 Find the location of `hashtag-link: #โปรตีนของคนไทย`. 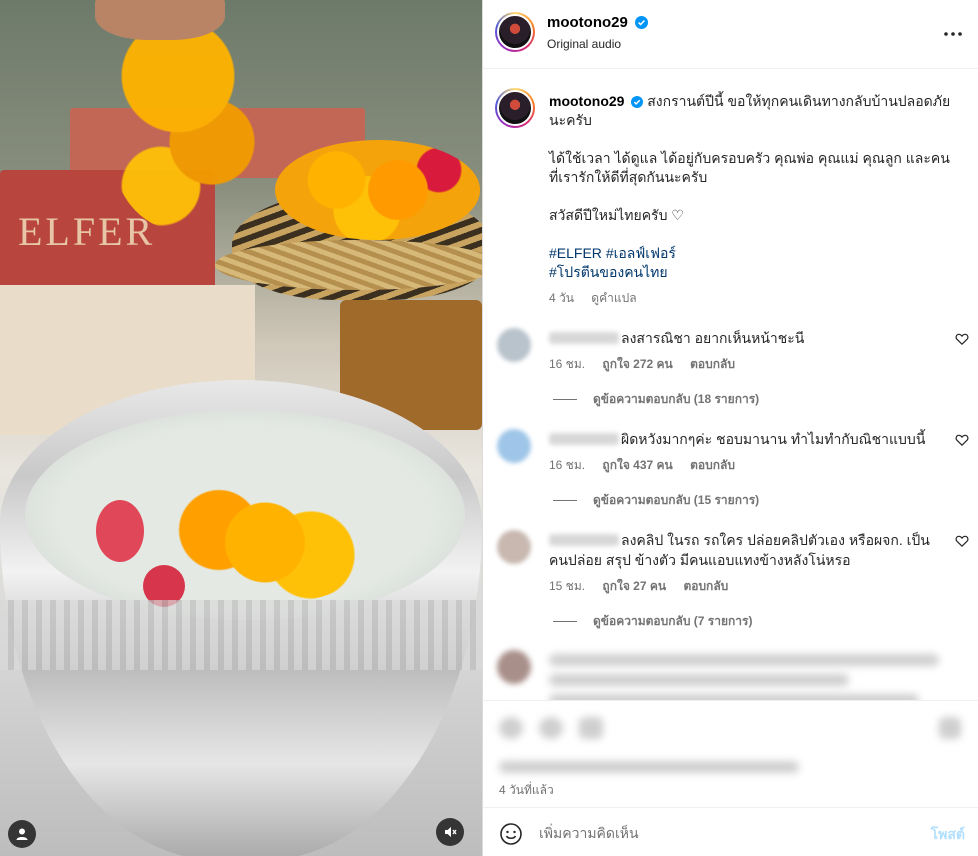

hashtag-link: #โปรตีนของคนไทย is located at coordinates (608, 272).